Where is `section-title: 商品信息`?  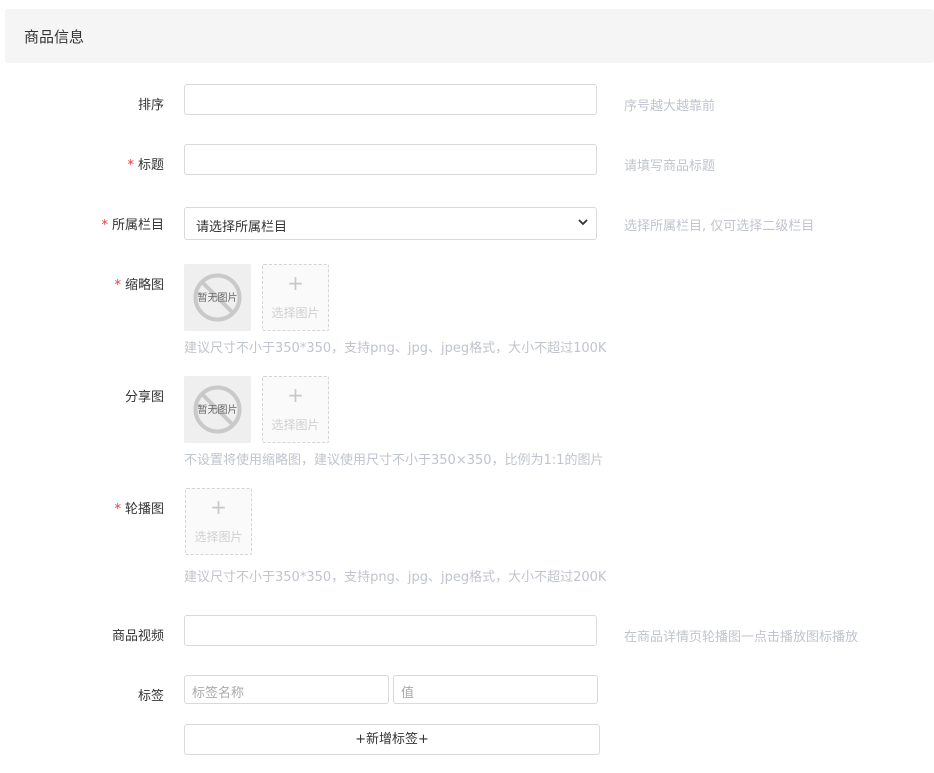 section-title: 商品信息 is located at coordinates (54, 37).